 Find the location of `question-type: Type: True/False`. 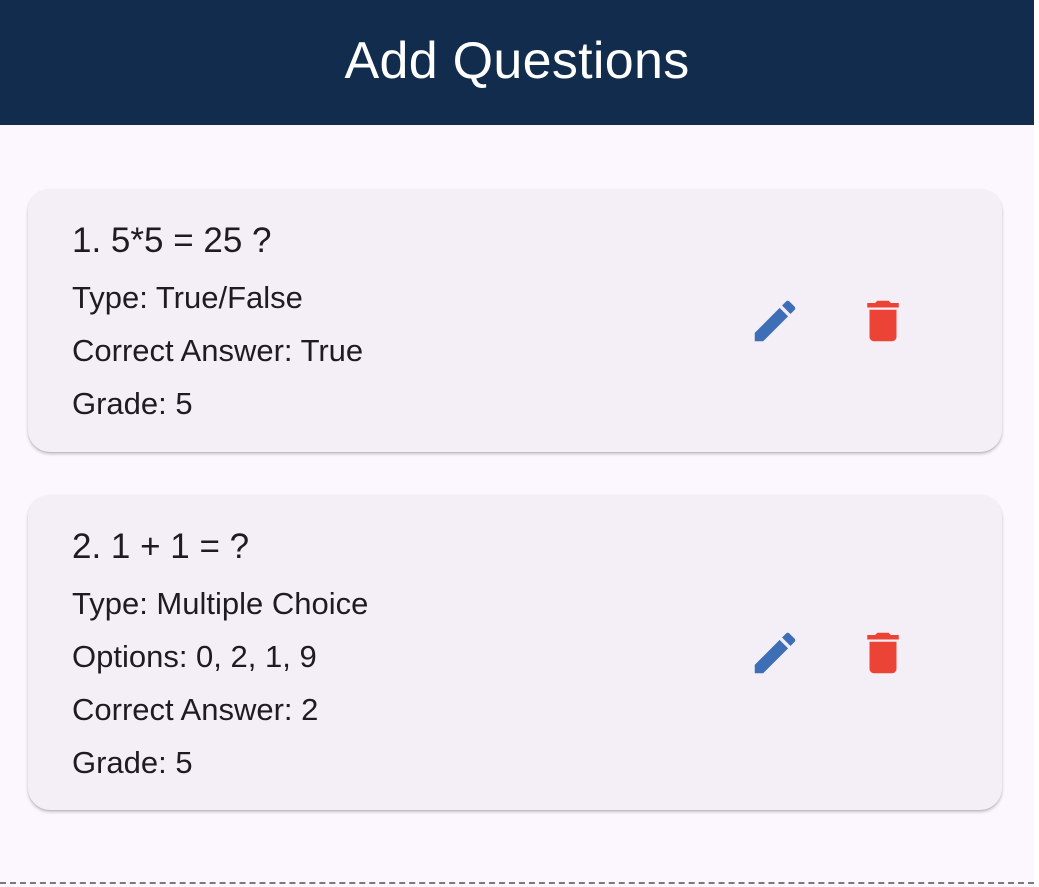

question-type: Type: True/False is located at coordinates (187, 297).